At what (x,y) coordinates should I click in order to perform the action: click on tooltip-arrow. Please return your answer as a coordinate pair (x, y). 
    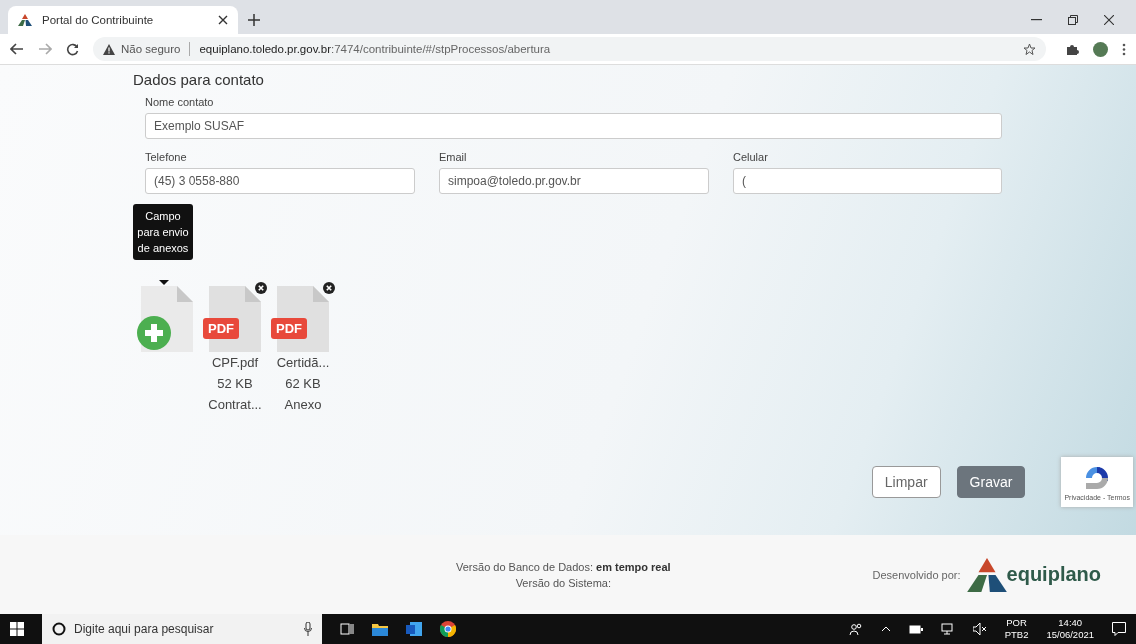
    Looking at the image, I should click on (164, 282).